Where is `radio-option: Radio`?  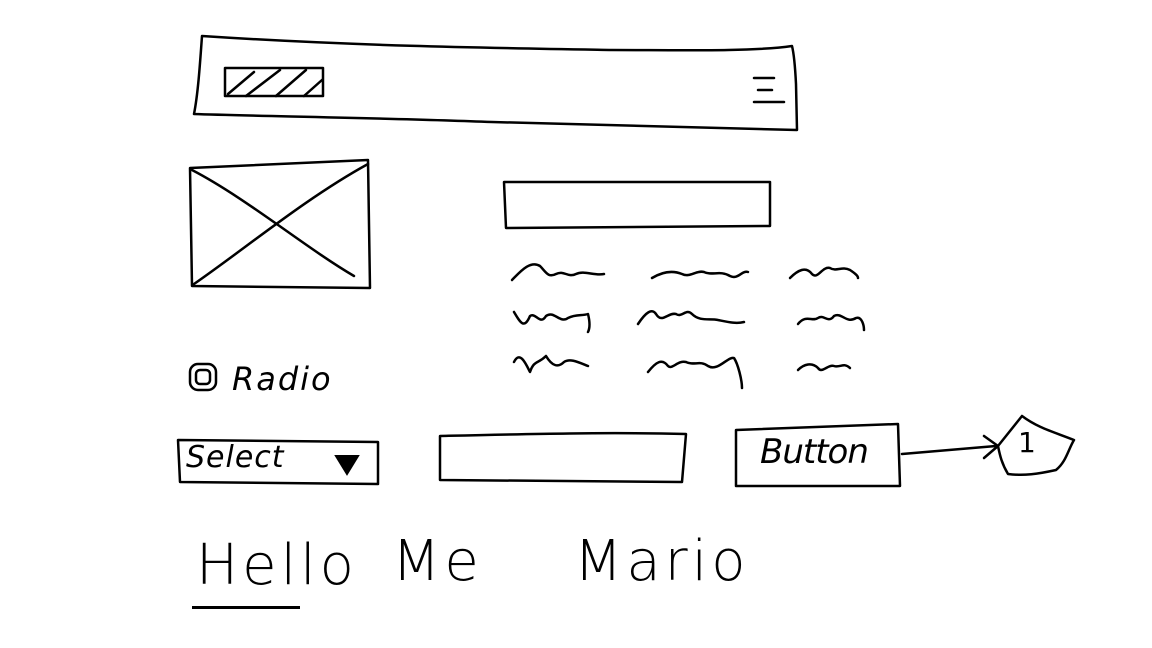
radio-option: Radio is located at coordinates (271, 381).